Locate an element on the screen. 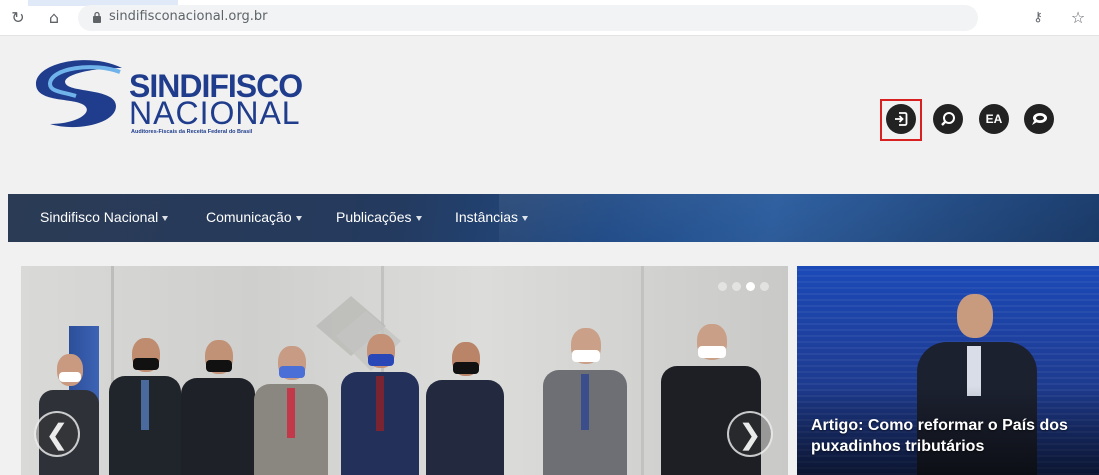 The height and width of the screenshot is (475, 1099). nav-item-label: Comunicação is located at coordinates (249, 217).